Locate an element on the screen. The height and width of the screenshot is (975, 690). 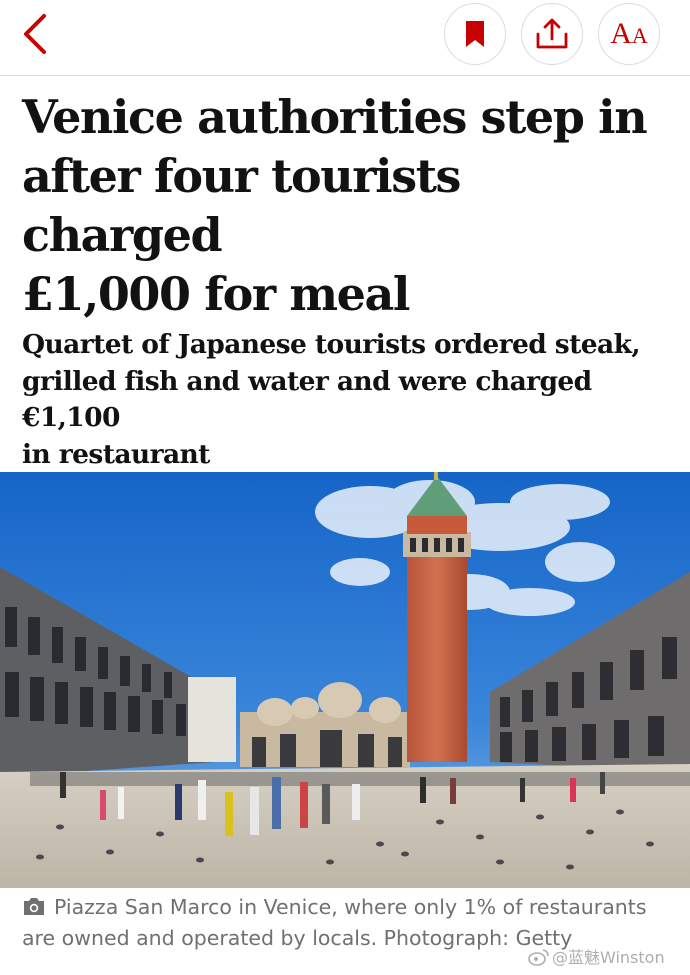
standfirst-line: in restaurant is located at coordinates (116, 454).